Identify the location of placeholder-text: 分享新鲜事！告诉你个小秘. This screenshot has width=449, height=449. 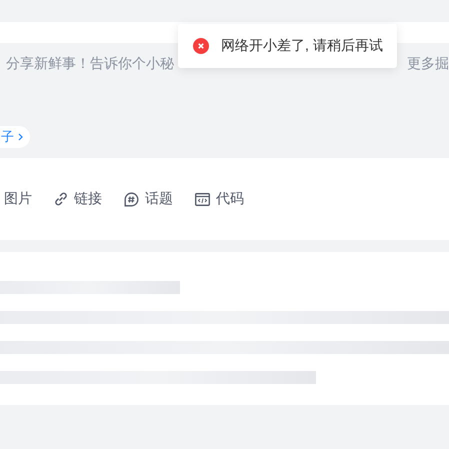
(89, 63).